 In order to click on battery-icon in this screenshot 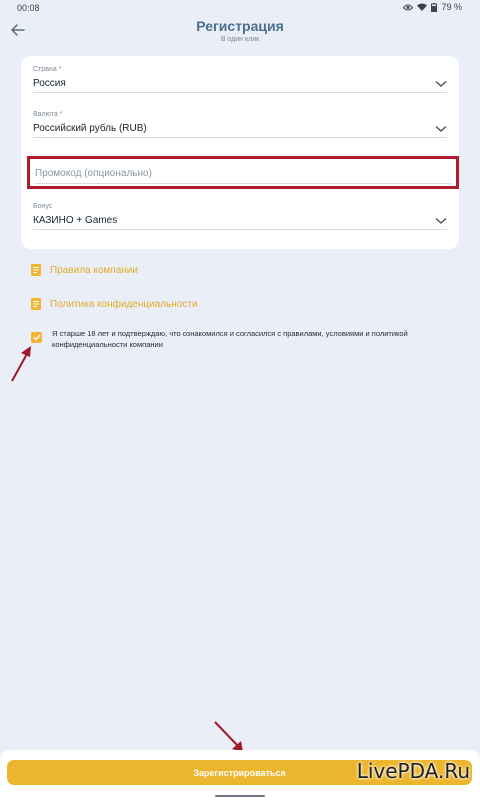, I will do `click(434, 7)`.